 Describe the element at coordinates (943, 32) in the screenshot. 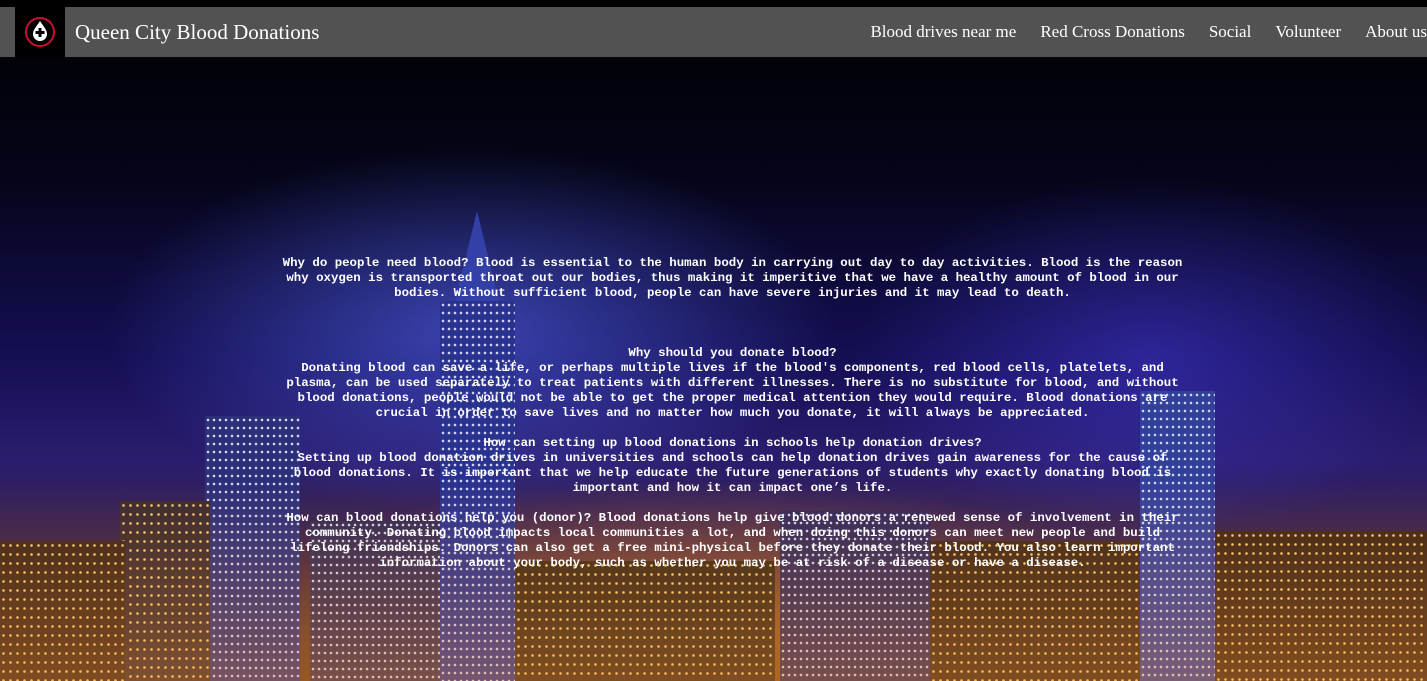

I see `nav-blood-drives: Blood drives near me` at that location.